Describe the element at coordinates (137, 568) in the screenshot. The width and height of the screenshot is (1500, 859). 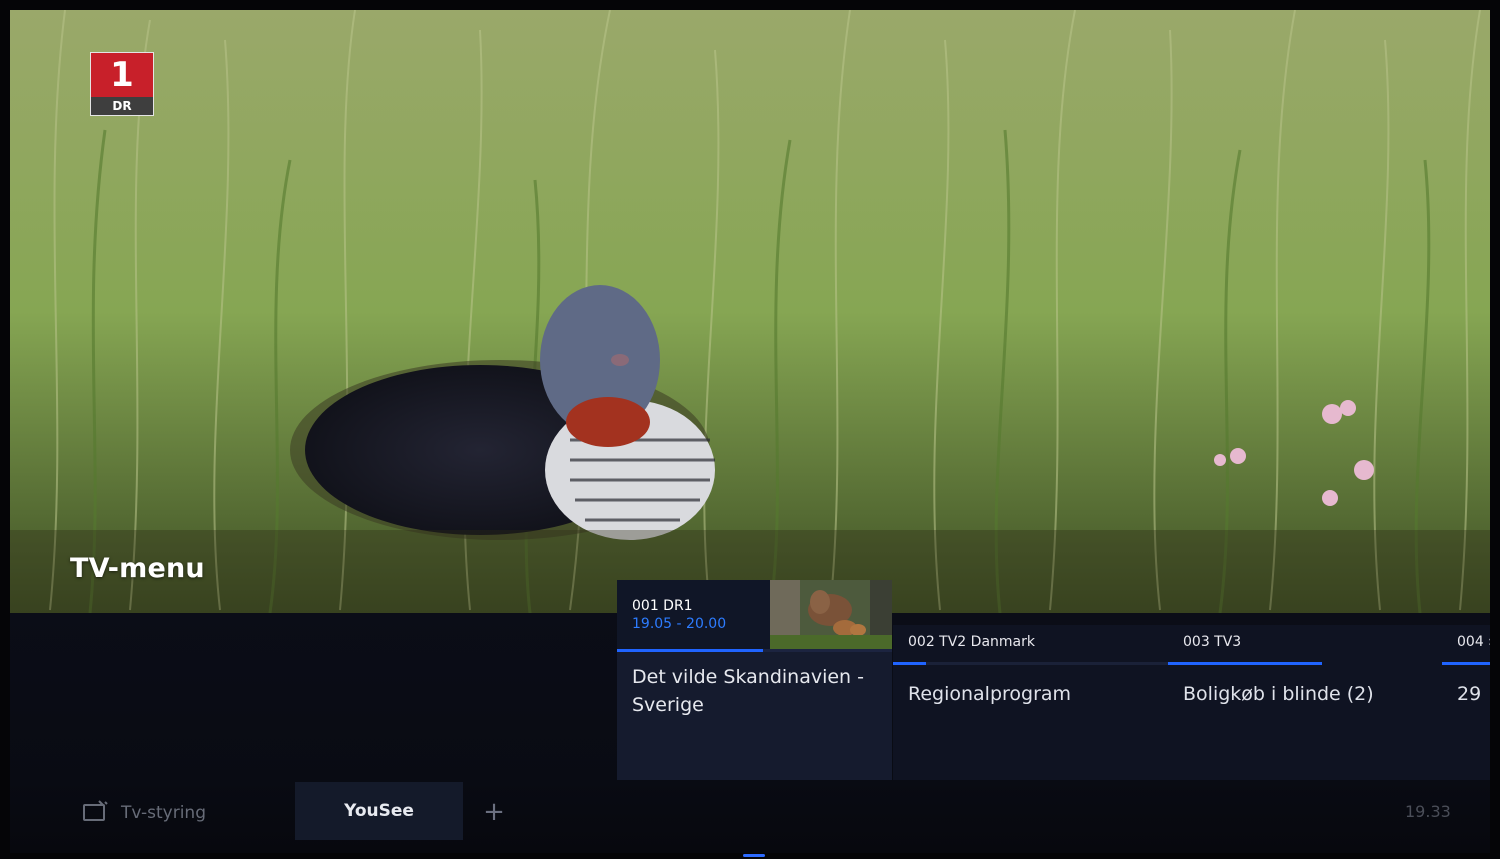
I see `tv-menu-title: TV-menu` at that location.